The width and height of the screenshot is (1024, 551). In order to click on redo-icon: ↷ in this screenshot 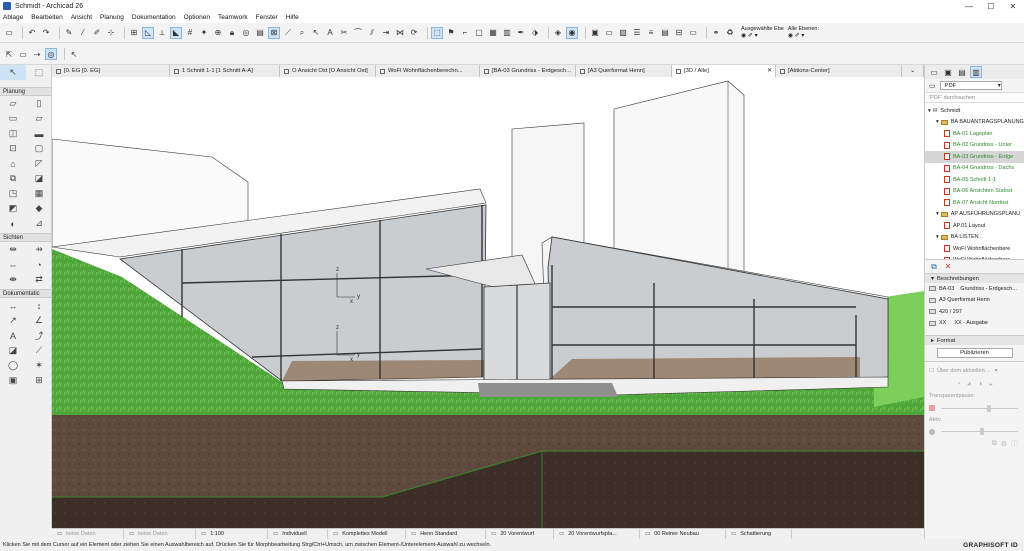, I will do `click(46, 33)`.